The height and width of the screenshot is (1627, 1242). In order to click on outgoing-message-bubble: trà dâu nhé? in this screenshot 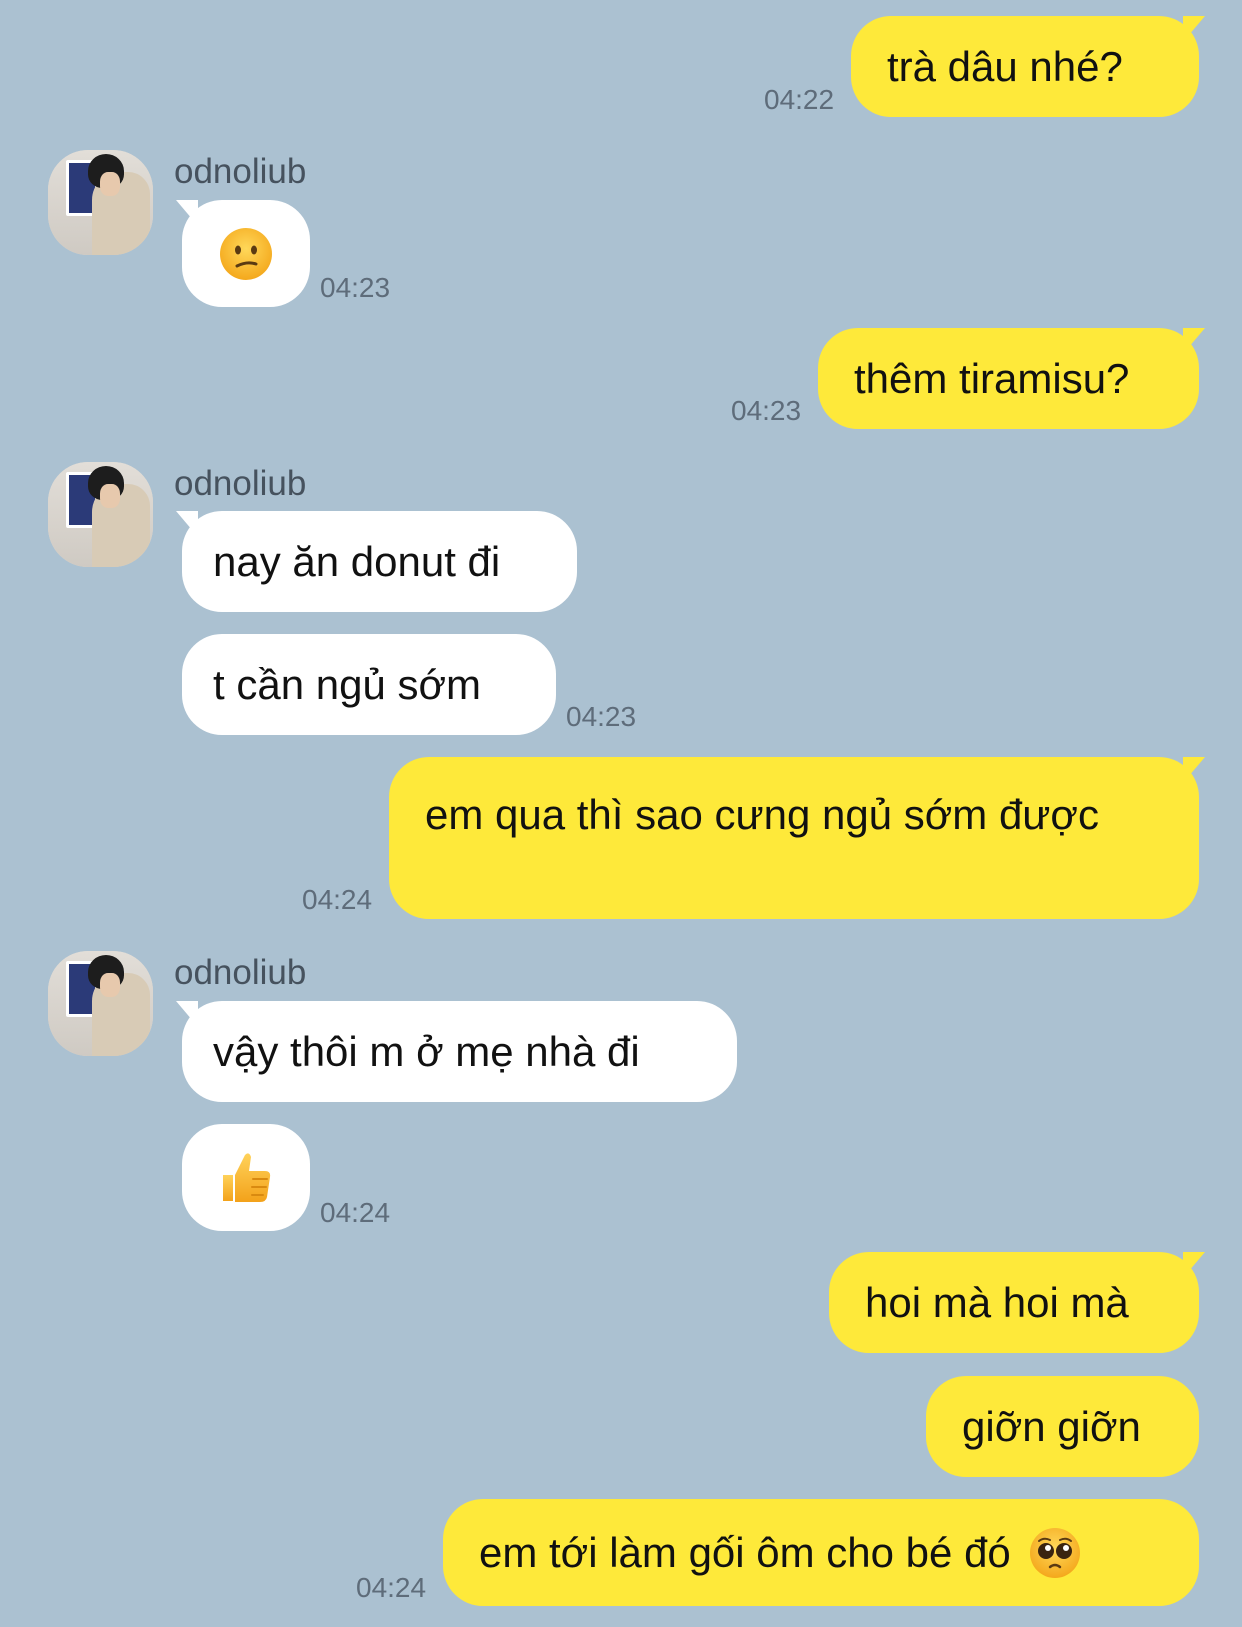, I will do `click(1028, 66)`.